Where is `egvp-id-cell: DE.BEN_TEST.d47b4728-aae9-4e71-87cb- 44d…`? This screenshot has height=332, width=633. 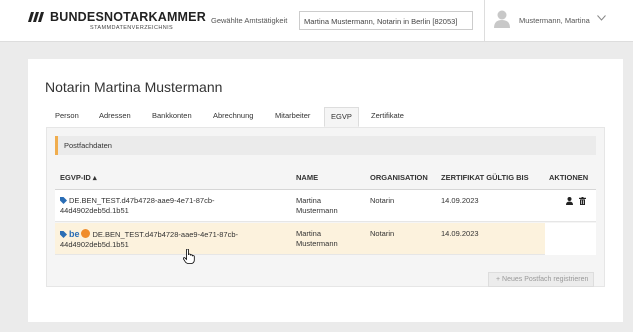 egvp-id-cell: DE.BEN_TEST.d47b4728-aae9-4e71-87cb- 44d… is located at coordinates (137, 206).